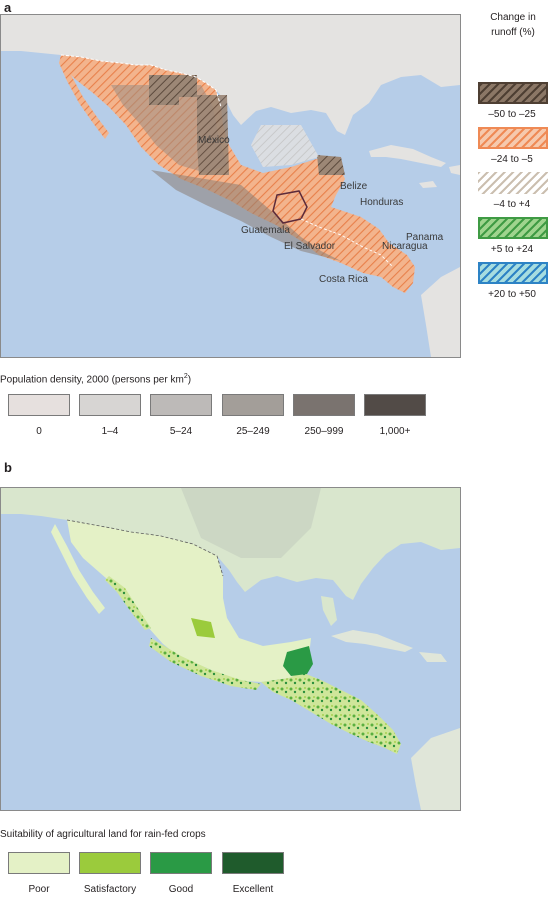 The height and width of the screenshot is (899, 550). Describe the element at coordinates (512, 159) in the screenshot. I see `runoff-swatch-label-1: –24 to –5` at that location.